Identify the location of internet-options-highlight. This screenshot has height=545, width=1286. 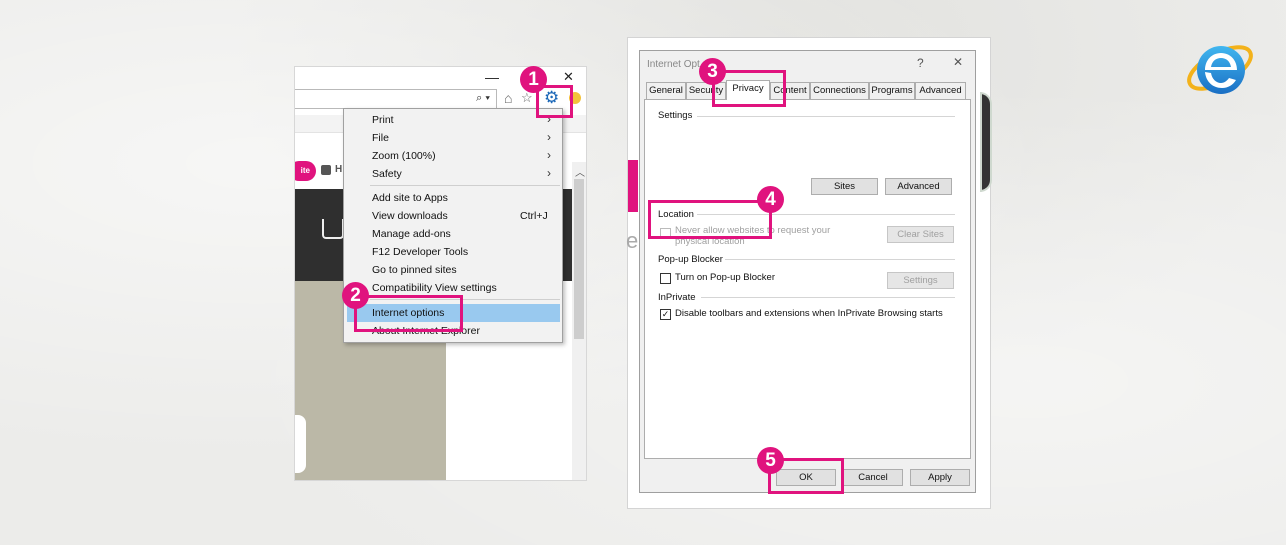
(408, 313).